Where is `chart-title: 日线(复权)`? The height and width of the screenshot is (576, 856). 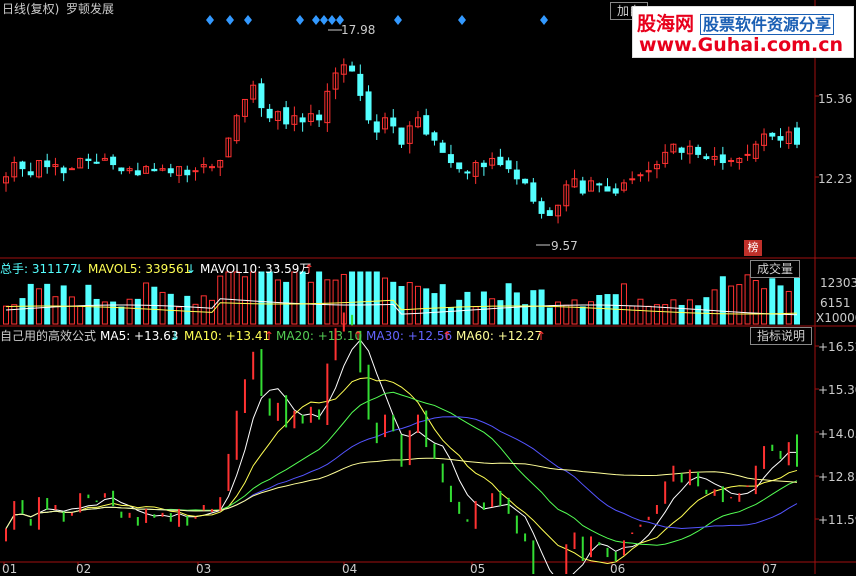
chart-title: 日线(复权) is located at coordinates (31, 9).